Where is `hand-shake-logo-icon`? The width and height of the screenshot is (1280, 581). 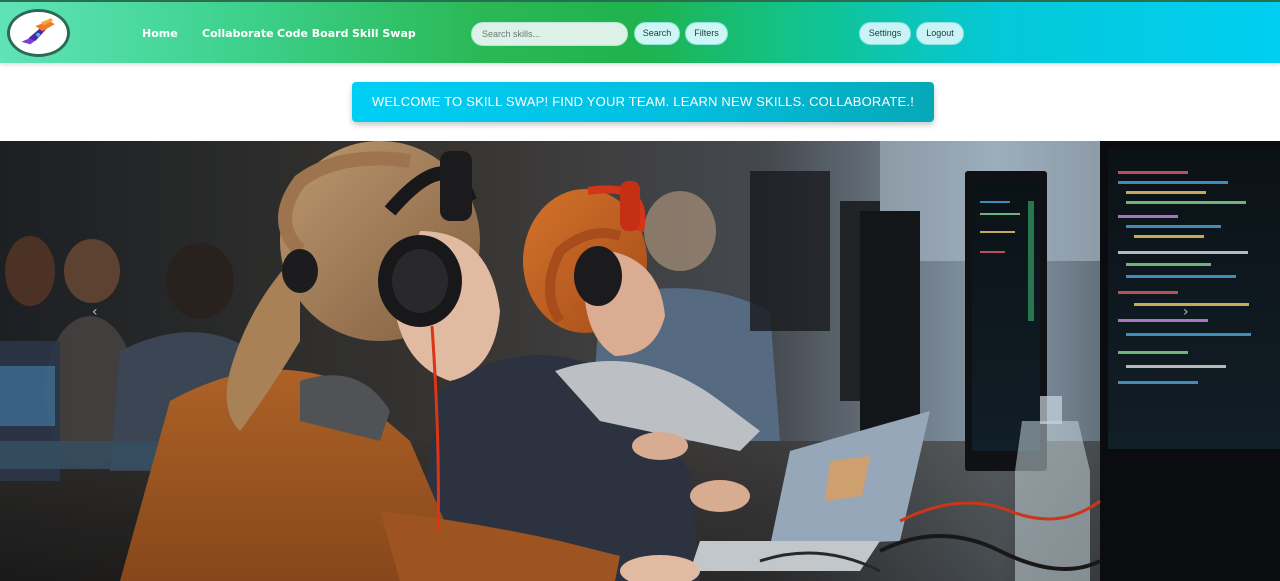
hand-shake-logo-icon is located at coordinates (38, 33).